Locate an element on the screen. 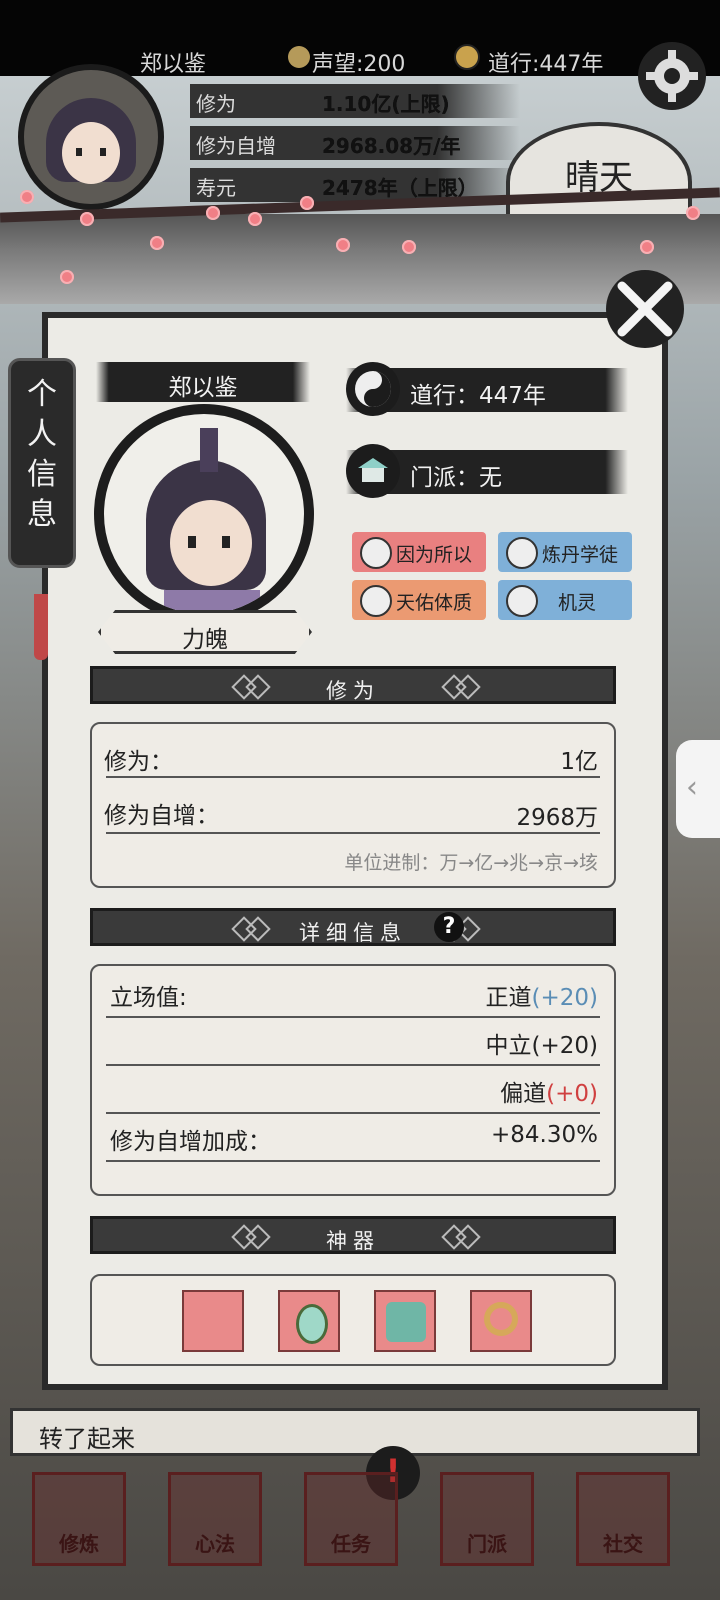 This screenshot has height=1600, width=720. help-icon: ? is located at coordinates (449, 927).